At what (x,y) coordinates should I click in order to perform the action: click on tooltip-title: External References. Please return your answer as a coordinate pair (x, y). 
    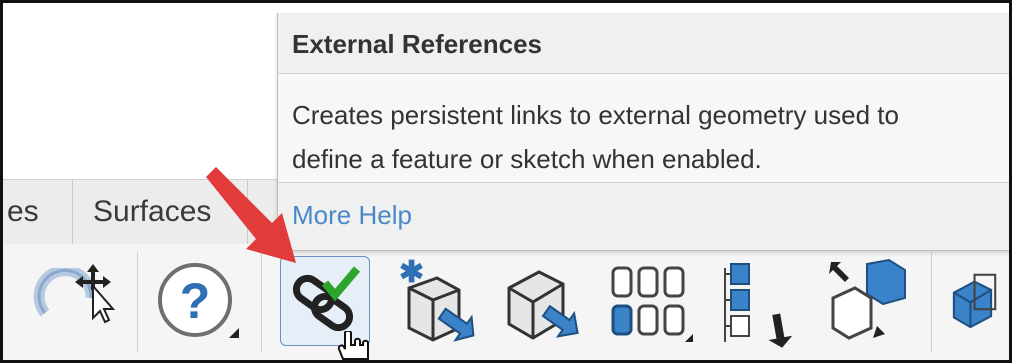
    Looking at the image, I should click on (417, 44).